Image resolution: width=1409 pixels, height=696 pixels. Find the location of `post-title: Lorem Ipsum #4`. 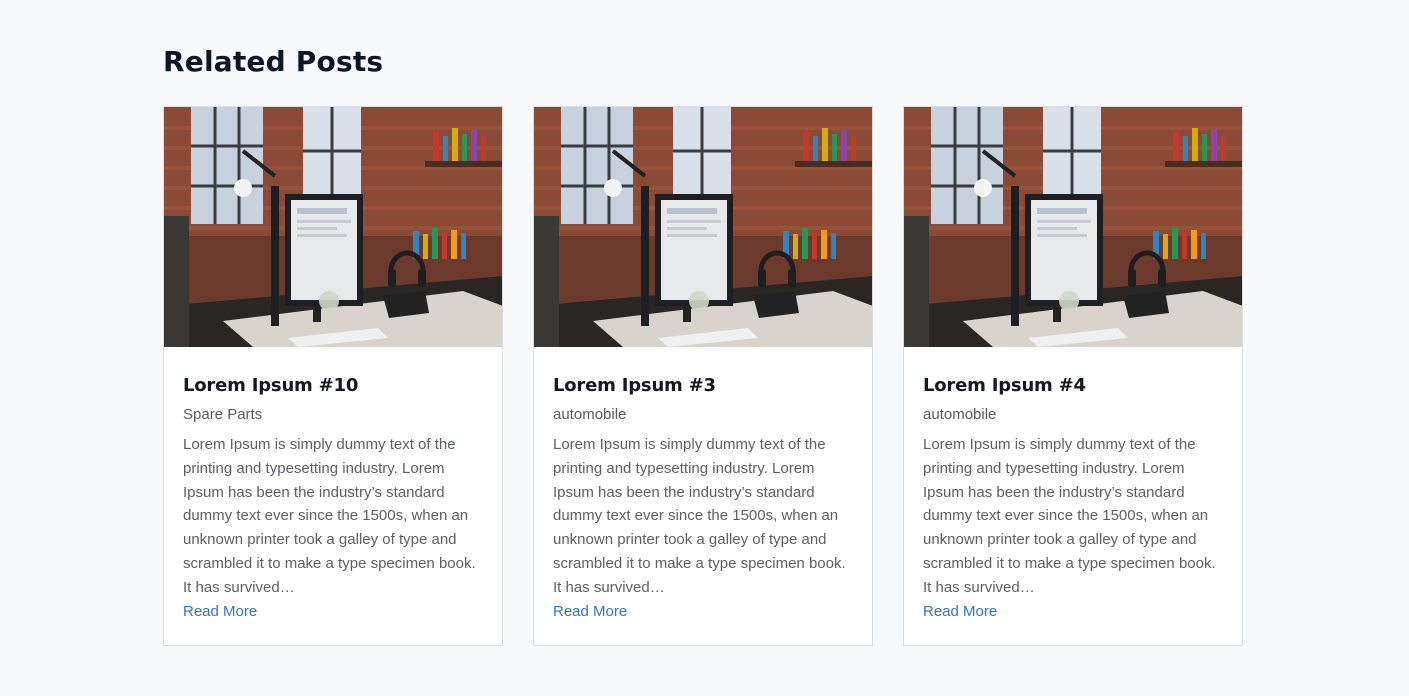

post-title: Lorem Ipsum #4 is located at coordinates (1073, 386).